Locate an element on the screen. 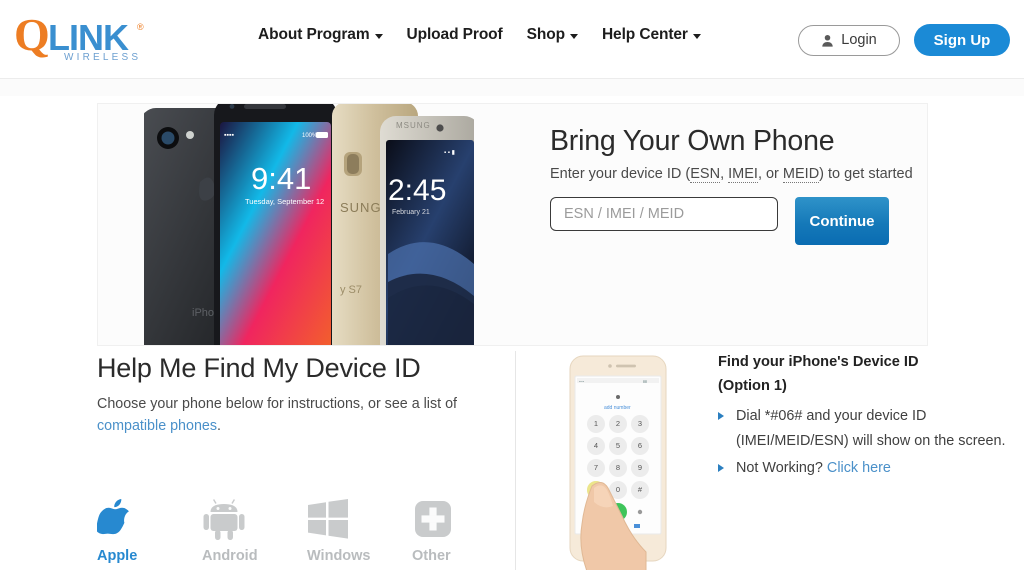 Image resolution: width=1024 pixels, height=570 pixels. nav-item-help-center: Help Center is located at coordinates (651, 35).